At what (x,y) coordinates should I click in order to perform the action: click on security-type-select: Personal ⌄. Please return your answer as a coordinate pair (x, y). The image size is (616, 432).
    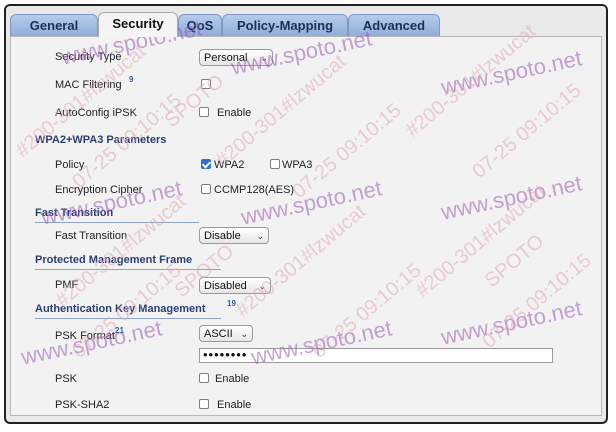
    Looking at the image, I should click on (236, 57).